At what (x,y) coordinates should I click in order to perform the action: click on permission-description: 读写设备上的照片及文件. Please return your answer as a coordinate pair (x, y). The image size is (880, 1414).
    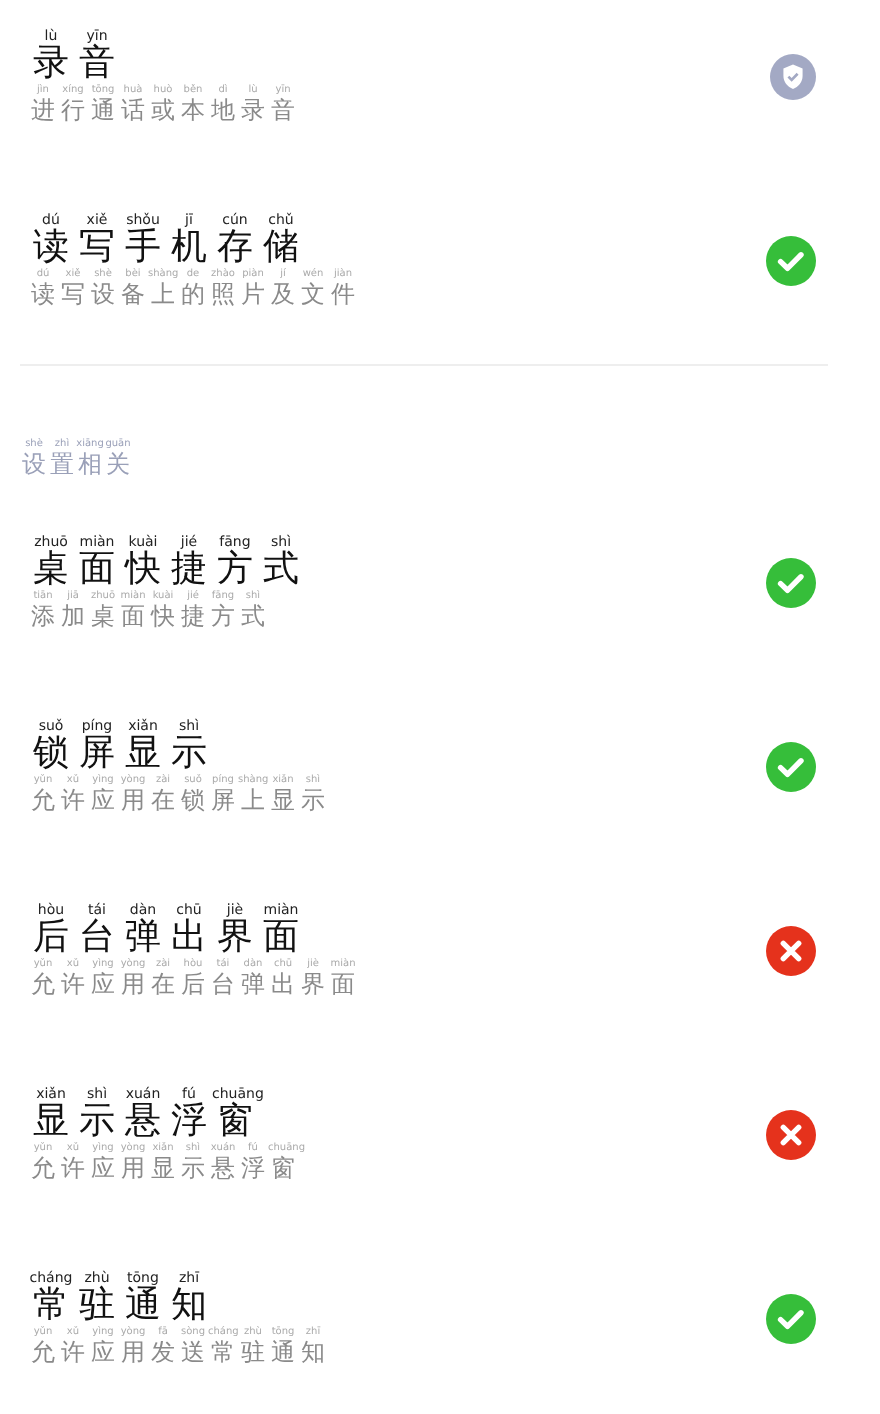
    Looking at the image, I should click on (193, 294).